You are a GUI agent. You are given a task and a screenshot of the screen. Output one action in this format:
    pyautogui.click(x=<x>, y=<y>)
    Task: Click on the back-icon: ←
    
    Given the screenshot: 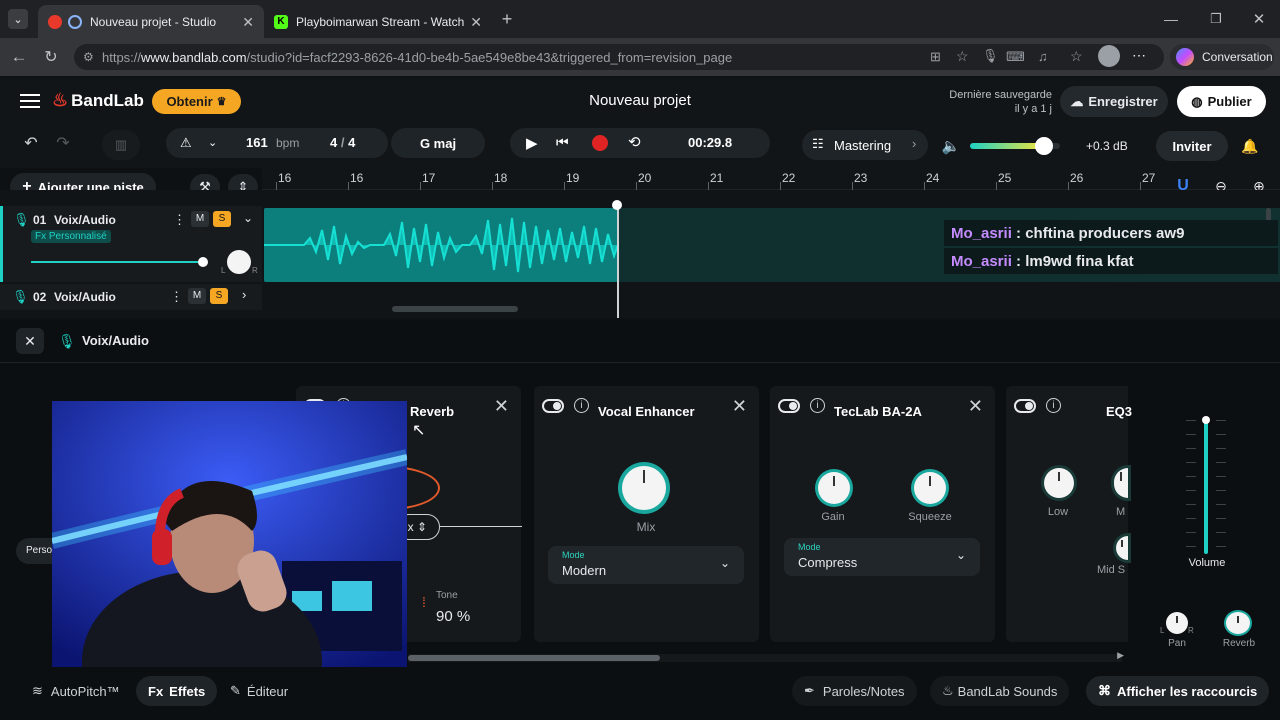 What is the action you would take?
    pyautogui.click(x=19, y=57)
    